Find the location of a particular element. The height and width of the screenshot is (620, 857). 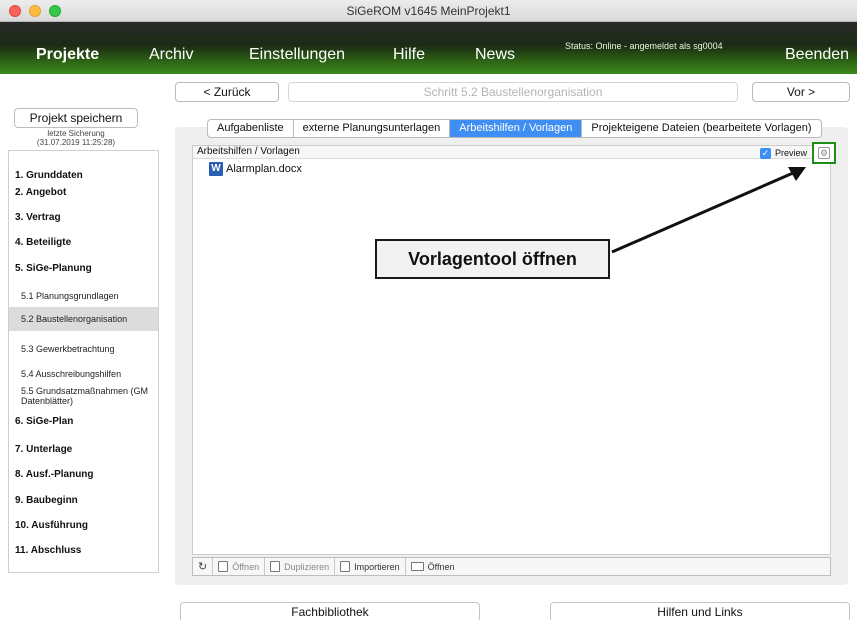

sidebar-item-angebot: 2. Angebot is located at coordinates (83, 192).